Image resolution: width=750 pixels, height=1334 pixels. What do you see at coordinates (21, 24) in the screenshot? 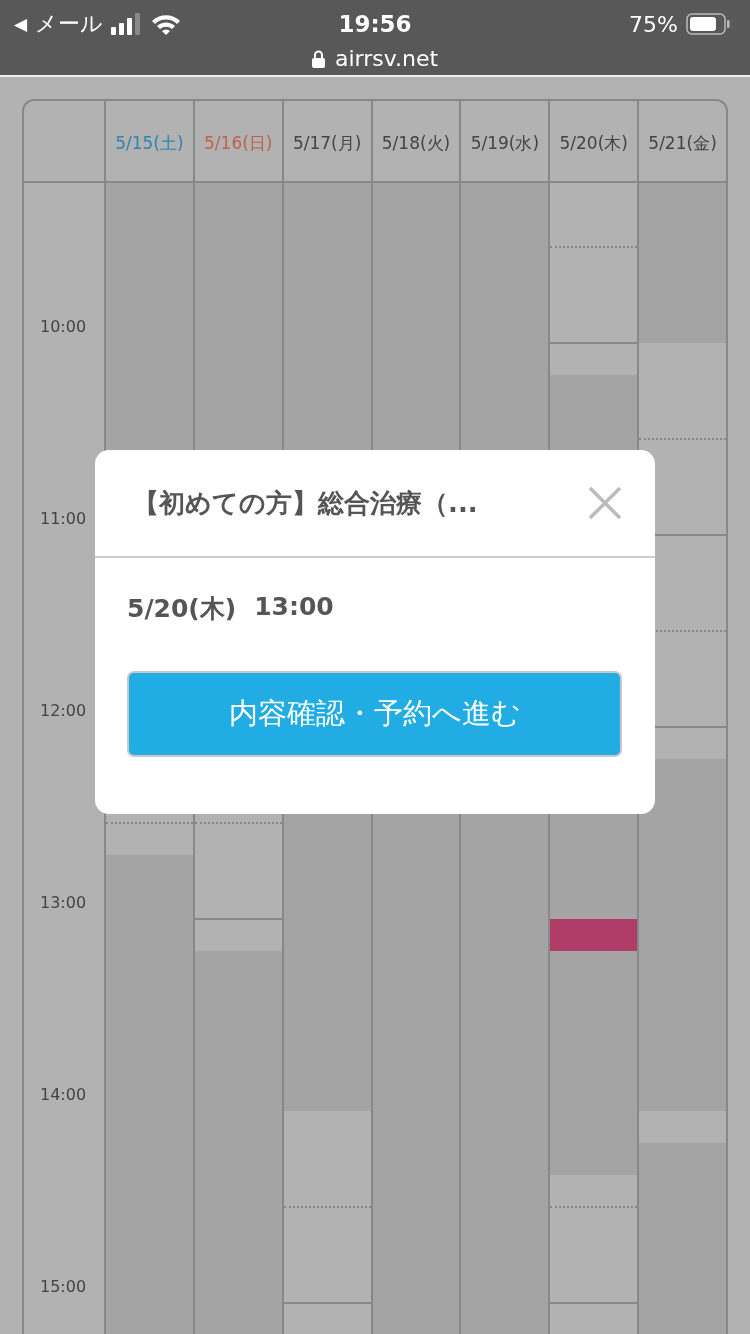
I see `back-arrow: ◀` at bounding box center [21, 24].